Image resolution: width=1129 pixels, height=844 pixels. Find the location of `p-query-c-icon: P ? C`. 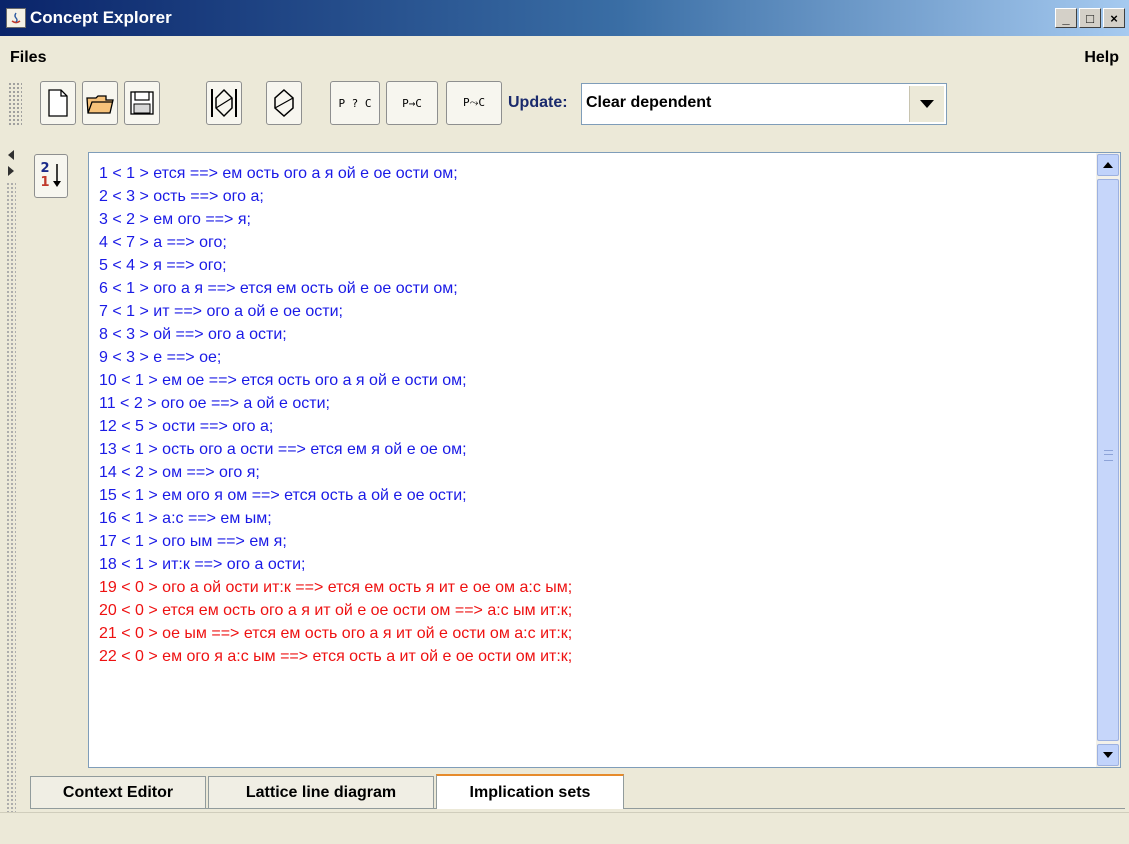

p-query-c-icon: P ? C is located at coordinates (355, 103).